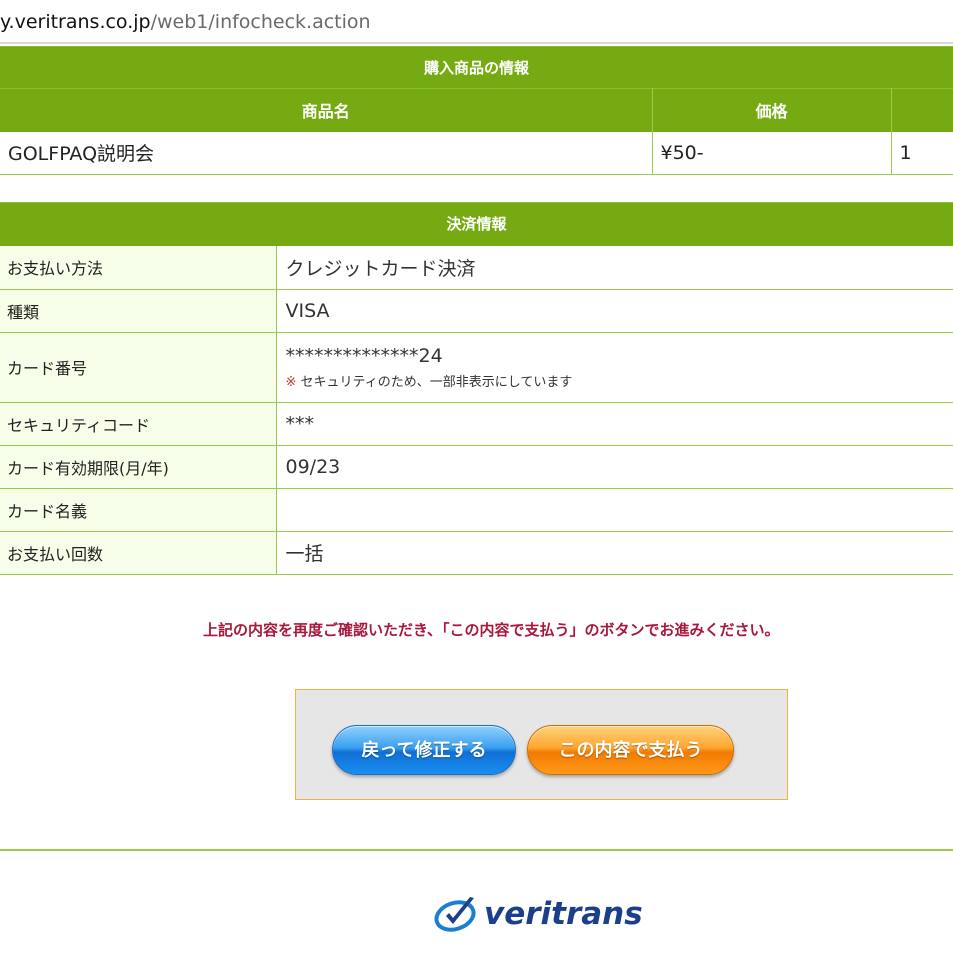 Image resolution: width=953 pixels, height=953 pixels. Describe the element at coordinates (614, 510) in the screenshot. I see `card-holder-value` at that location.